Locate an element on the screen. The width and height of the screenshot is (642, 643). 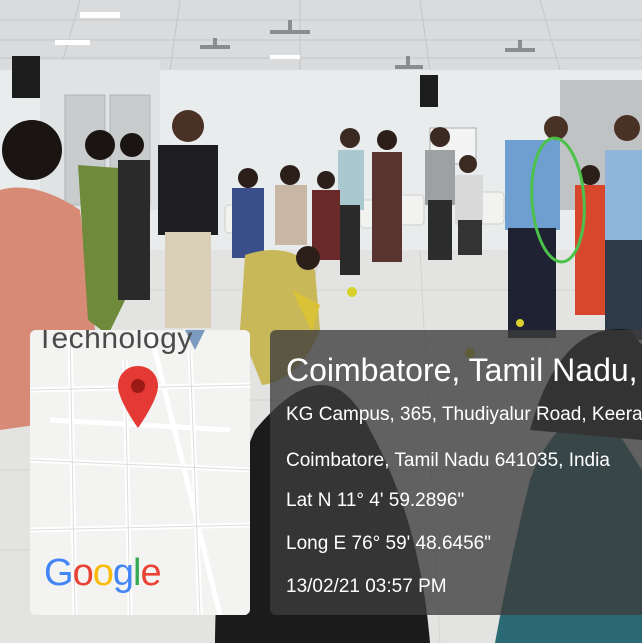
address-line-1: KG Campus, 365, Thudiyalur Road, Keera is located at coordinates (464, 414).